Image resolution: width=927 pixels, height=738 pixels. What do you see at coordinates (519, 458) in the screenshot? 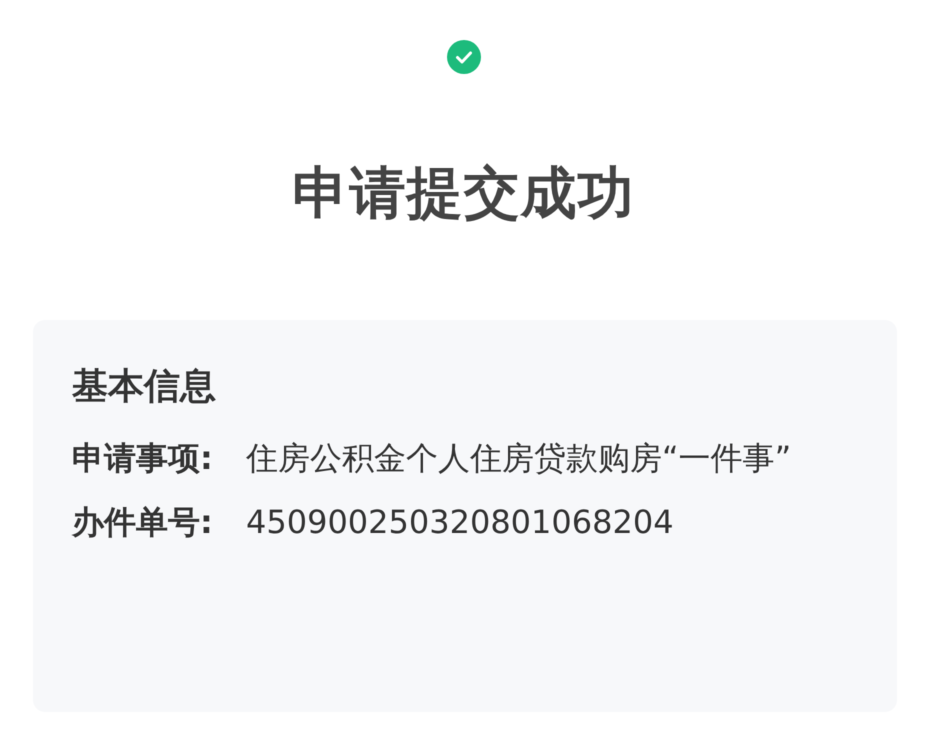
I see `field-value: 住房公积金个人住房贷款购房“一件事”` at bounding box center [519, 458].